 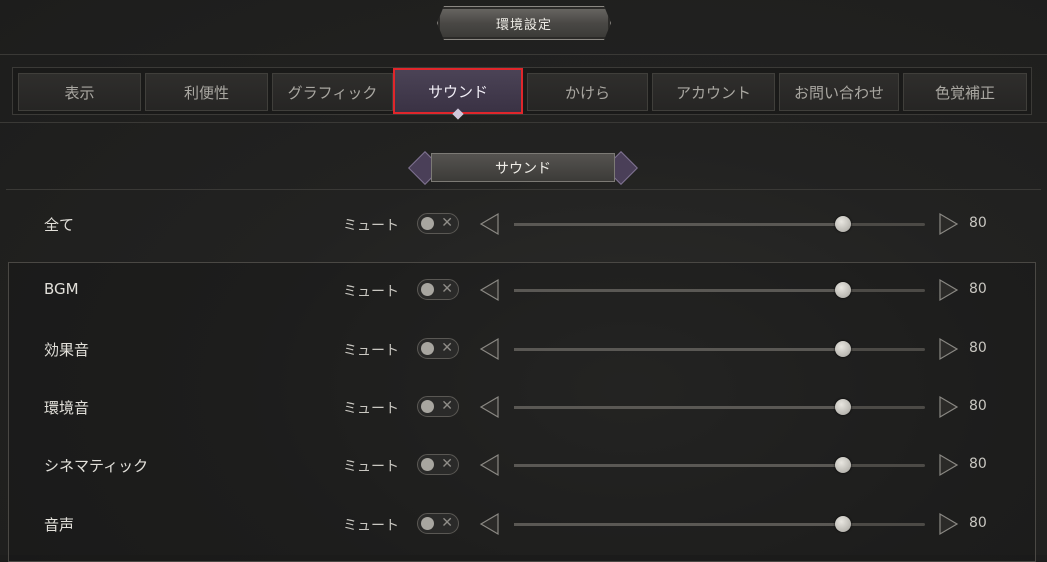 I want to click on channel-label: 効果音, so click(x=67, y=350).